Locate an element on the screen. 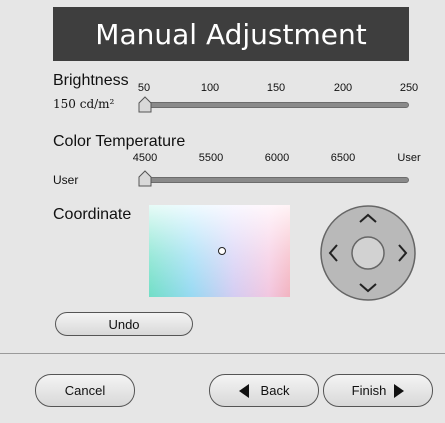  color-temperature-value: User is located at coordinates (66, 180).